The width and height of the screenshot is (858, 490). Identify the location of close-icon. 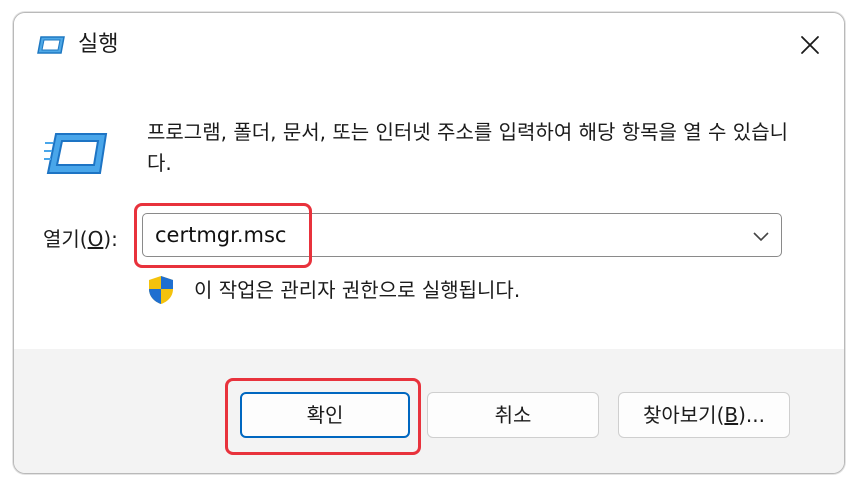
(810, 47).